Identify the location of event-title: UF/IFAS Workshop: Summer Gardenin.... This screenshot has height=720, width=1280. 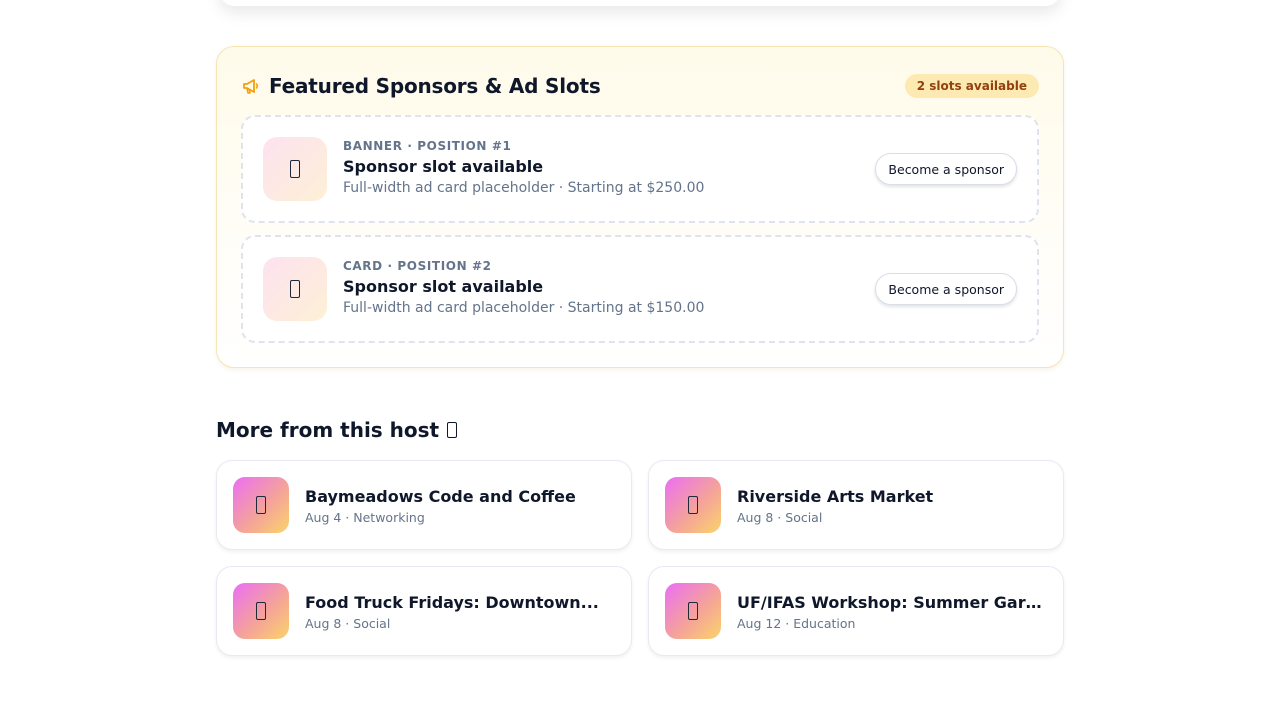
(892, 602).